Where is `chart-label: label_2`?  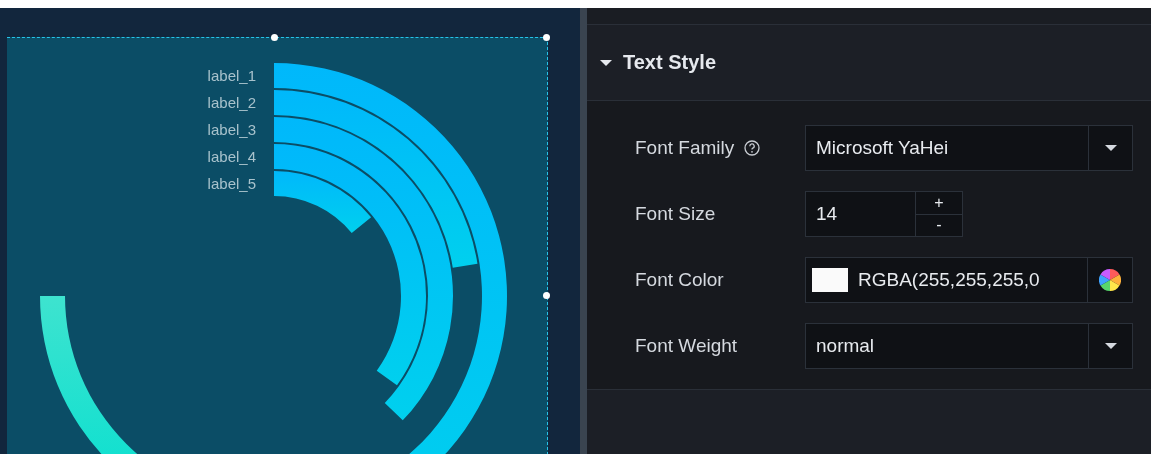
chart-label: label_2 is located at coordinates (231, 102).